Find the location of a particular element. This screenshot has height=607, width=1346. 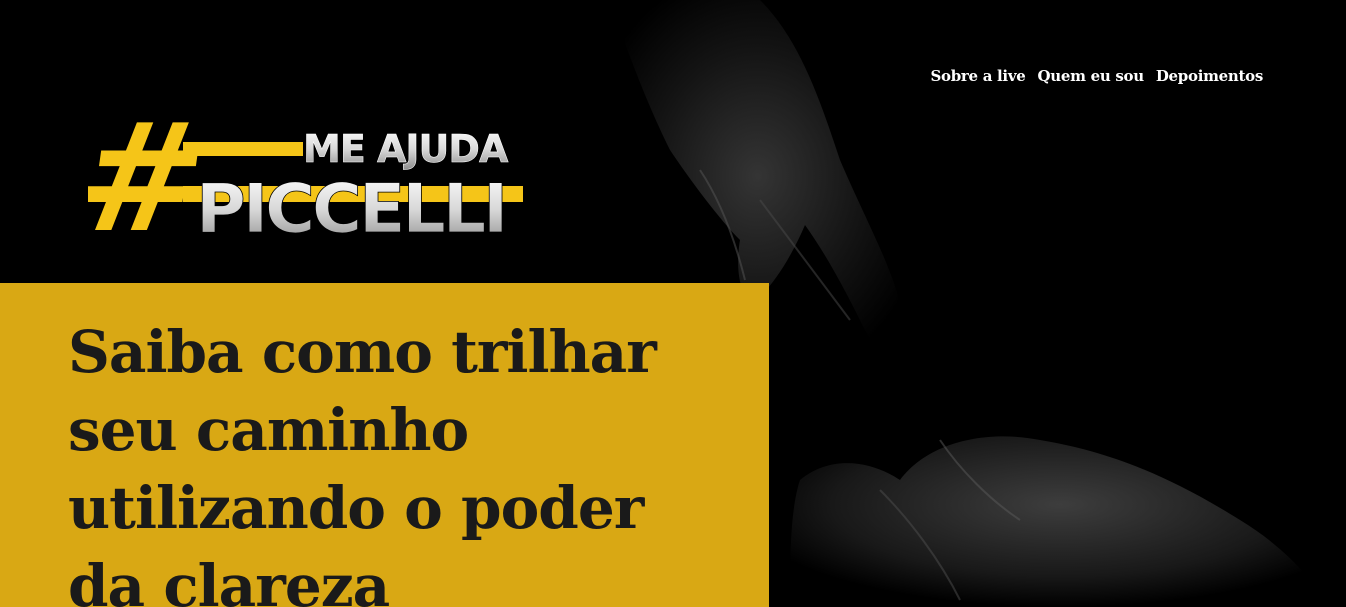

logo-graphic: # ME AJUDA PICCELLI is located at coordinates (294, 178).